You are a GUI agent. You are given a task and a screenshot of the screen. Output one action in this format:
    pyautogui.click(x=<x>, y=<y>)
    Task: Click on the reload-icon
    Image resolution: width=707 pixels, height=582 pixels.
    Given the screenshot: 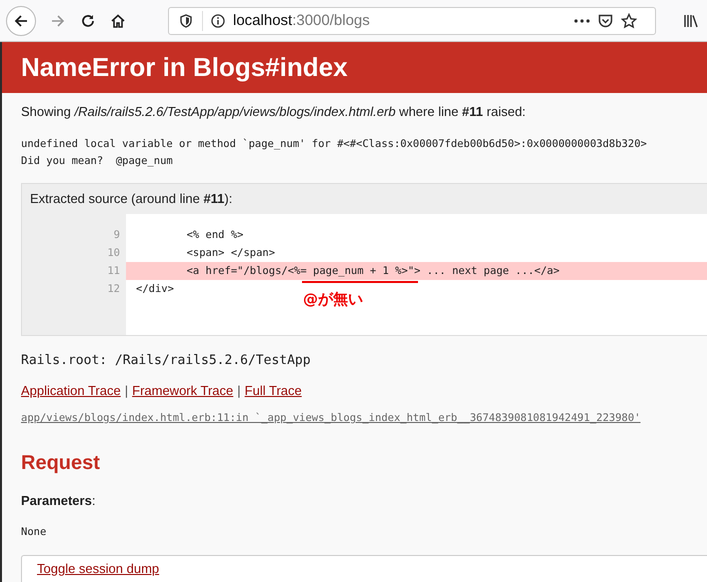 What is the action you would take?
    pyautogui.click(x=88, y=20)
    